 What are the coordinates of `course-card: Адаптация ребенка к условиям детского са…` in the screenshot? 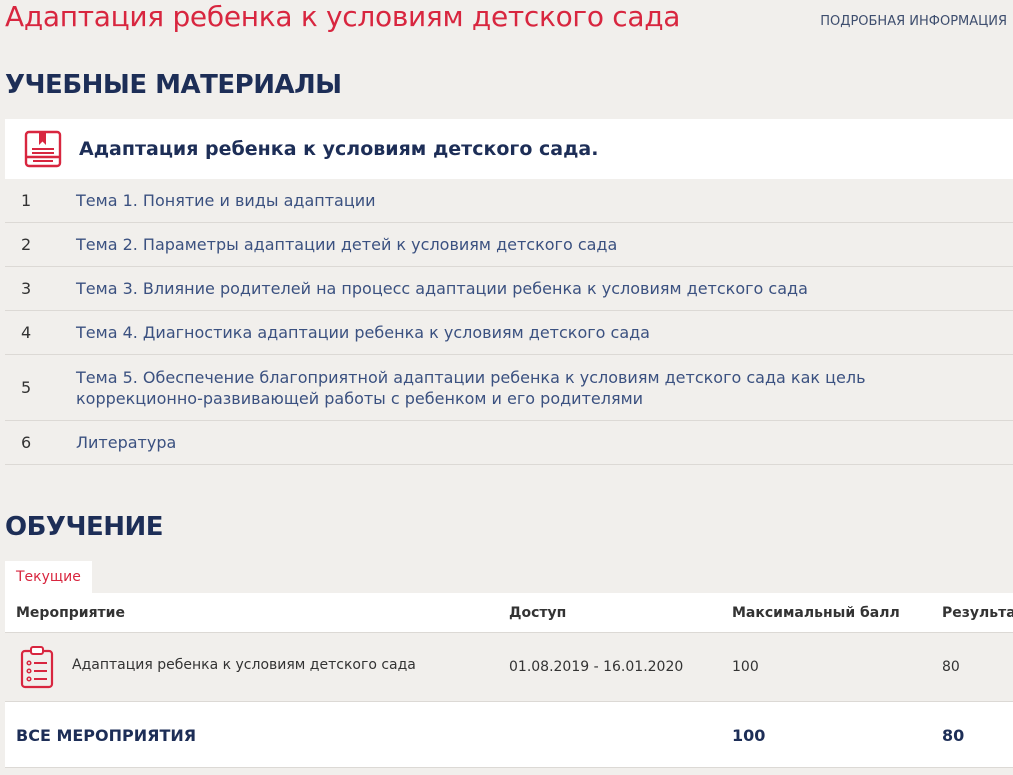 It's located at (509, 149).